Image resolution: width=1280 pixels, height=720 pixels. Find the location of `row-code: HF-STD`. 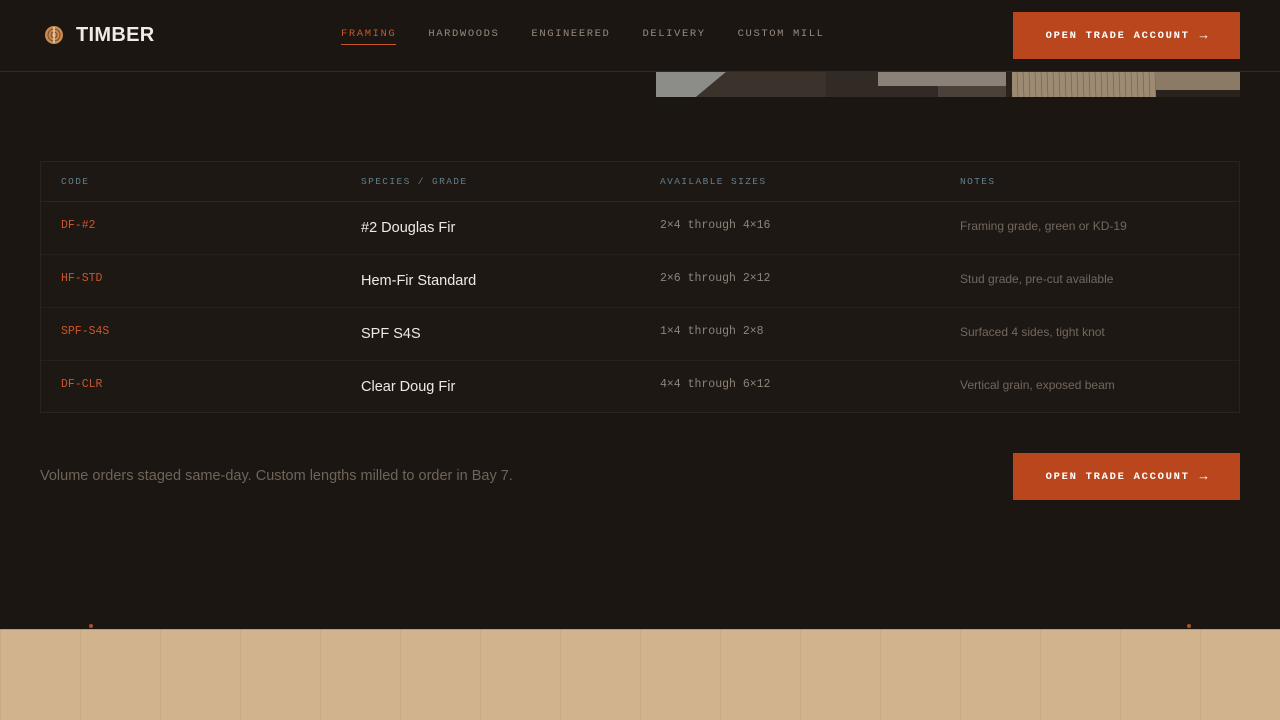

row-code: HF-STD is located at coordinates (82, 278).